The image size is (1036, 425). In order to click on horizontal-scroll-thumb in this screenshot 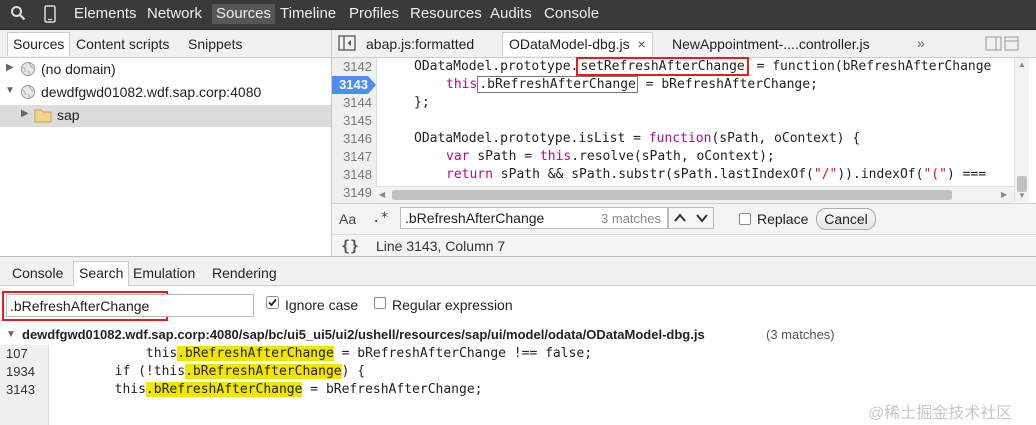, I will do `click(672, 195)`.